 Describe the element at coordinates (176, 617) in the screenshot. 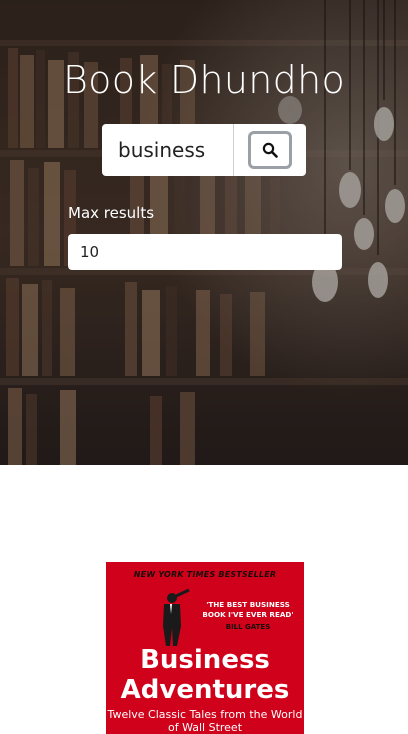

I see `man-with-telescope-icon` at that location.